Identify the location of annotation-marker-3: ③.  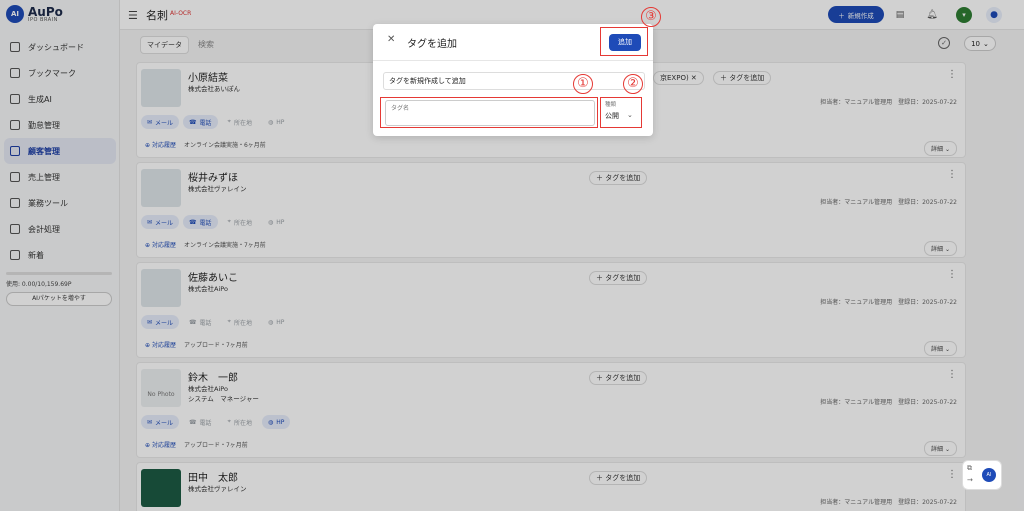
(651, 17).